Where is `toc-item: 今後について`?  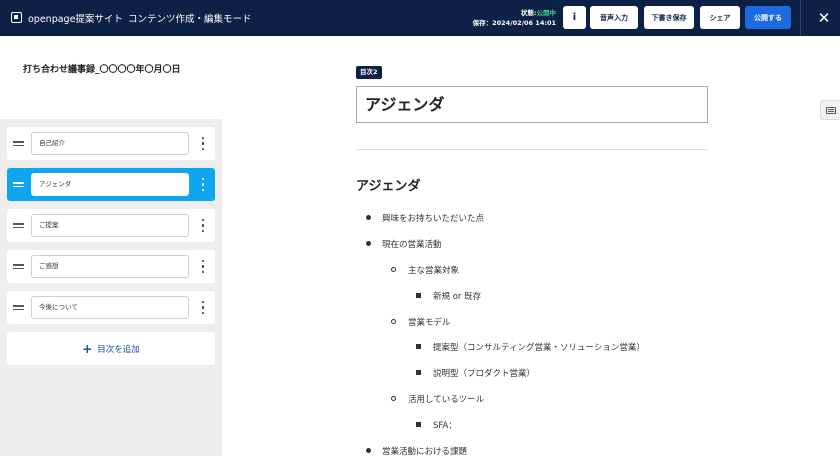
toc-item: 今後について is located at coordinates (111, 307).